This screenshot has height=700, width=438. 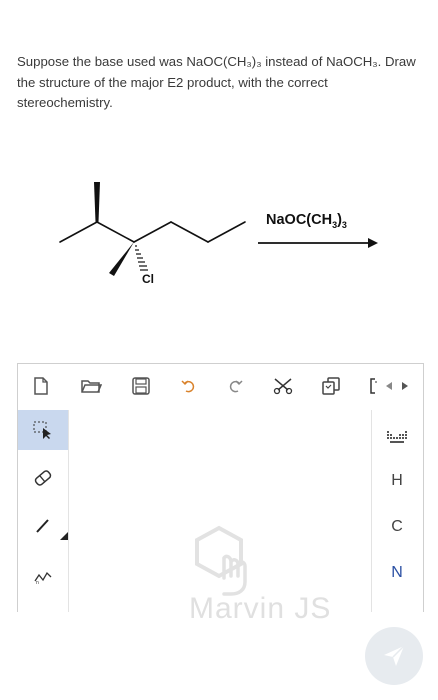 I want to click on new-document-icon, so click(x=41, y=386).